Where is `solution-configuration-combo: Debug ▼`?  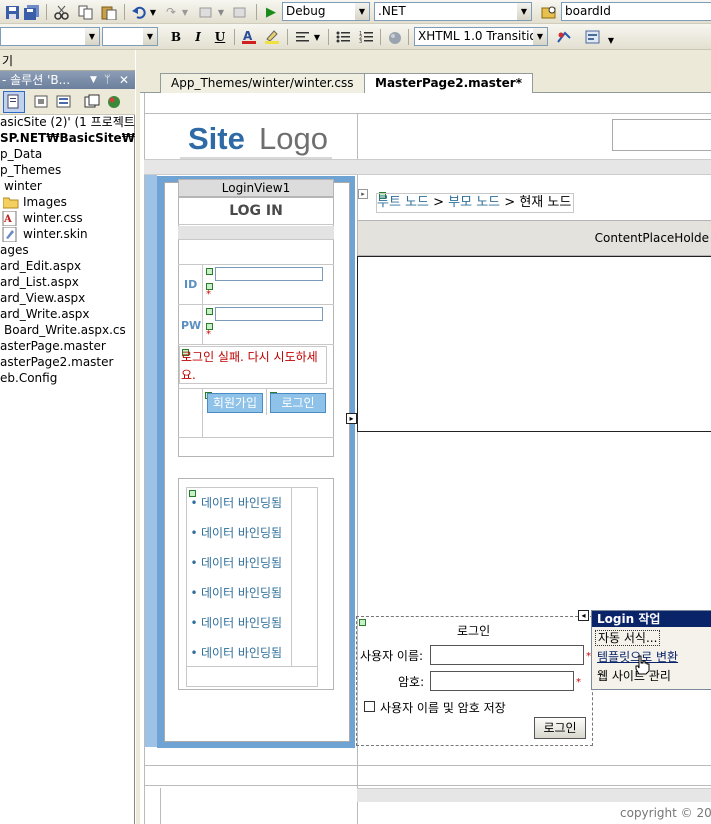
solution-configuration-combo: Debug ▼ is located at coordinates (326, 11).